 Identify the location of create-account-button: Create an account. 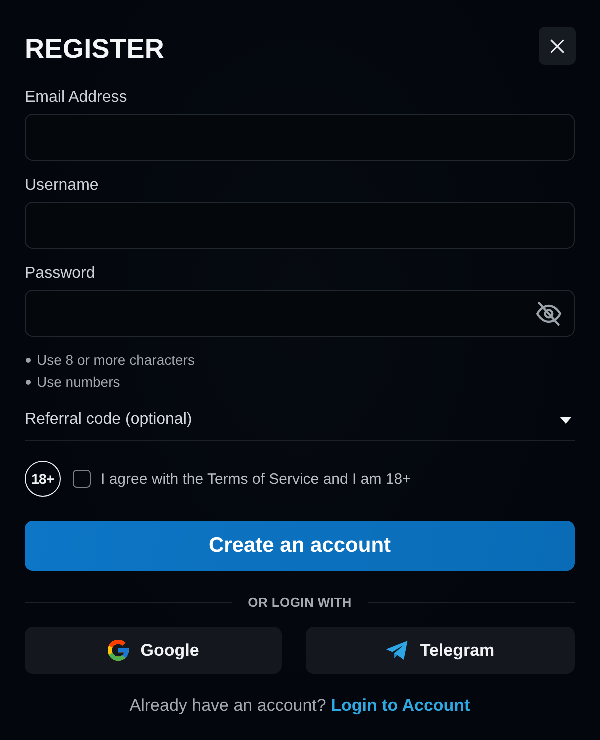
(300, 546).